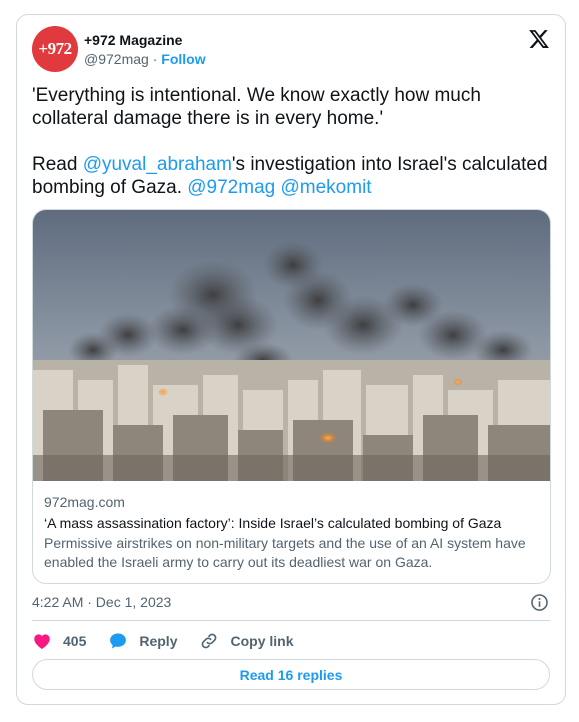  I want to click on like-button: 405, so click(59, 641).